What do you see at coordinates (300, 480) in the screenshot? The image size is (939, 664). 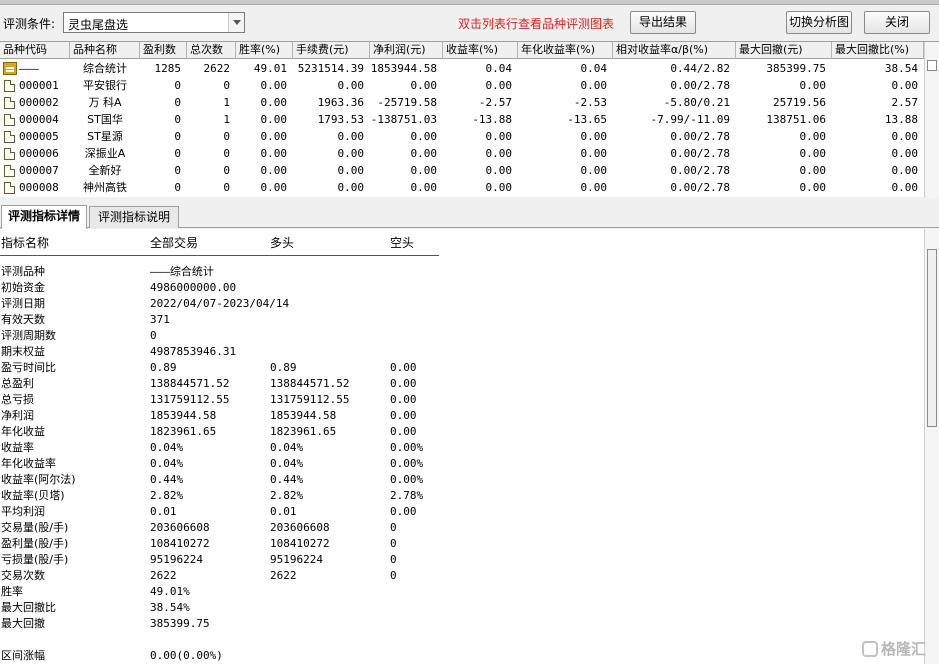 I see `list-item: 收益率(阿尔法) 0.44% 0.44% 0.00%` at bounding box center [300, 480].